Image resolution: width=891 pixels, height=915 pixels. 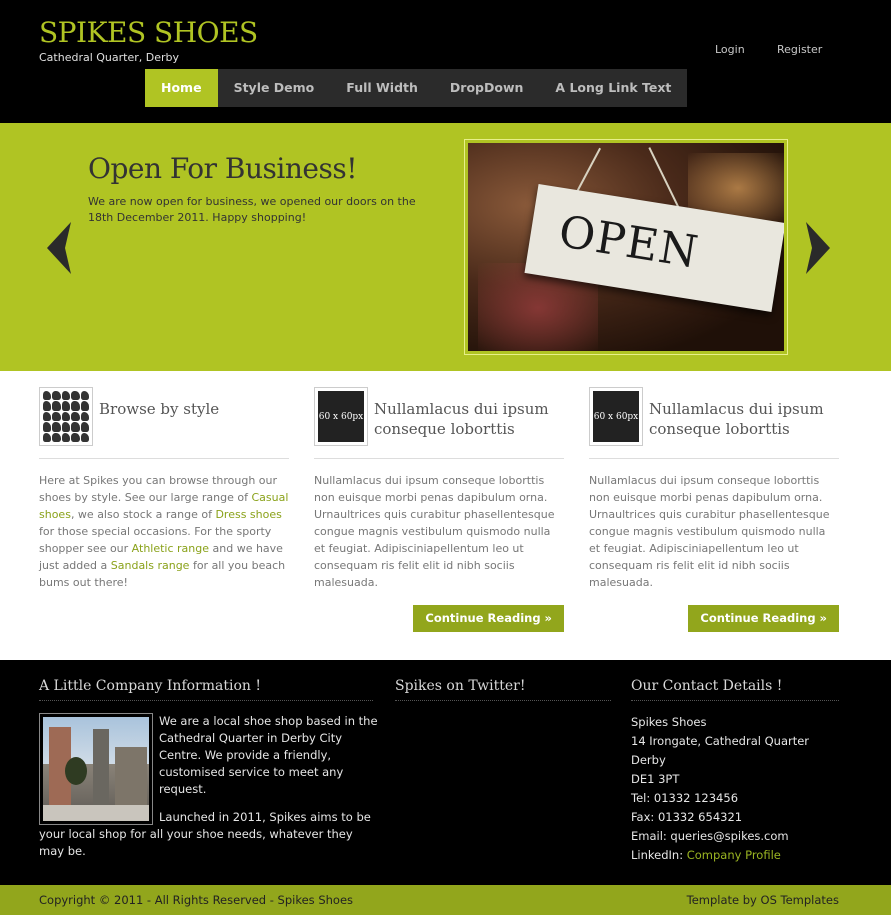 I want to click on sandals-range-link: Sandals range, so click(x=150, y=565).